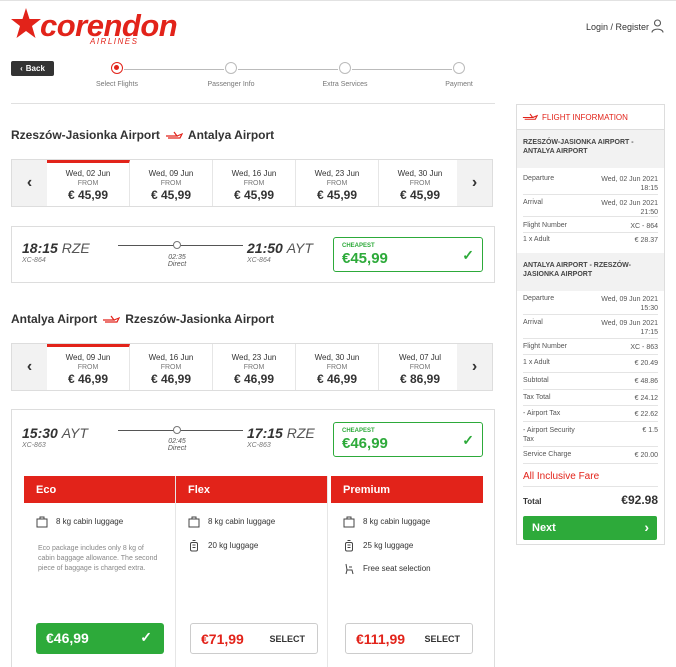 This screenshot has width=676, height=667. Describe the element at coordinates (420, 183) in the screenshot. I see `date-option: Wed, 30 Jun FROM € 45,99` at that location.